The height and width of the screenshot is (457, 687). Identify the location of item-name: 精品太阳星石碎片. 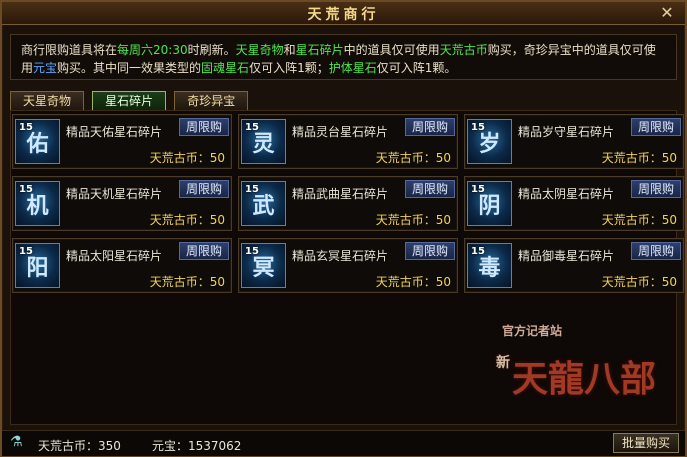
(114, 256).